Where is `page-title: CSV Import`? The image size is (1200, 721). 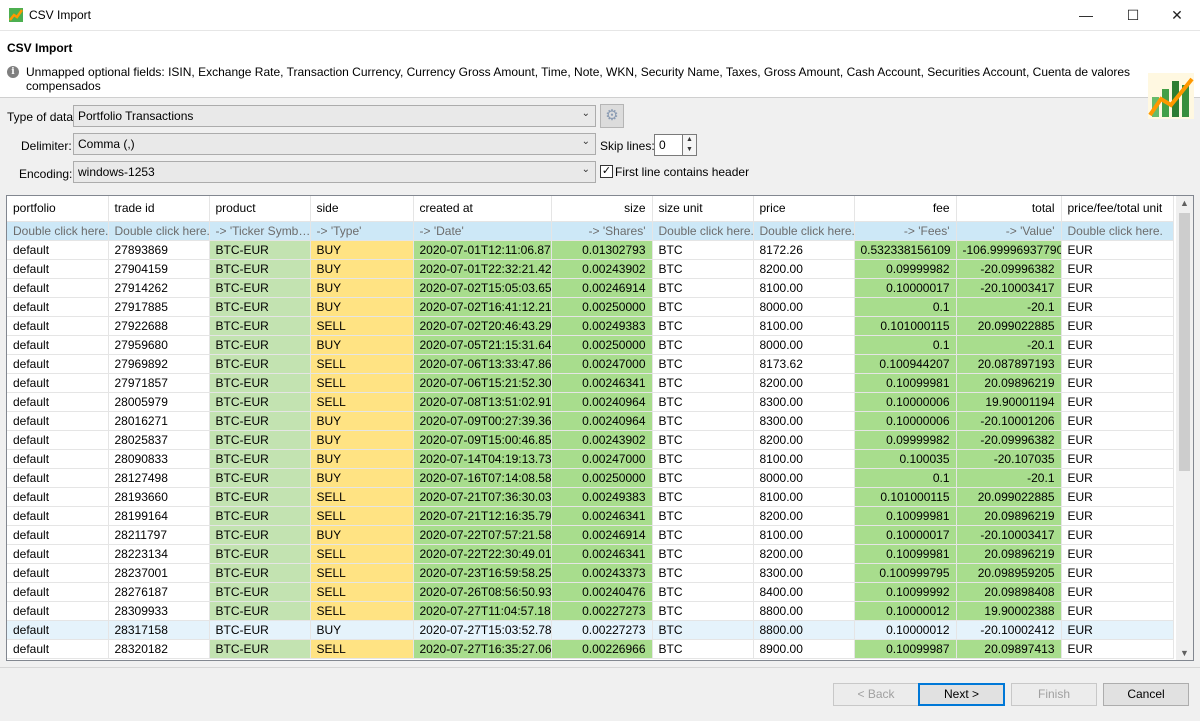
page-title: CSV Import is located at coordinates (40, 48).